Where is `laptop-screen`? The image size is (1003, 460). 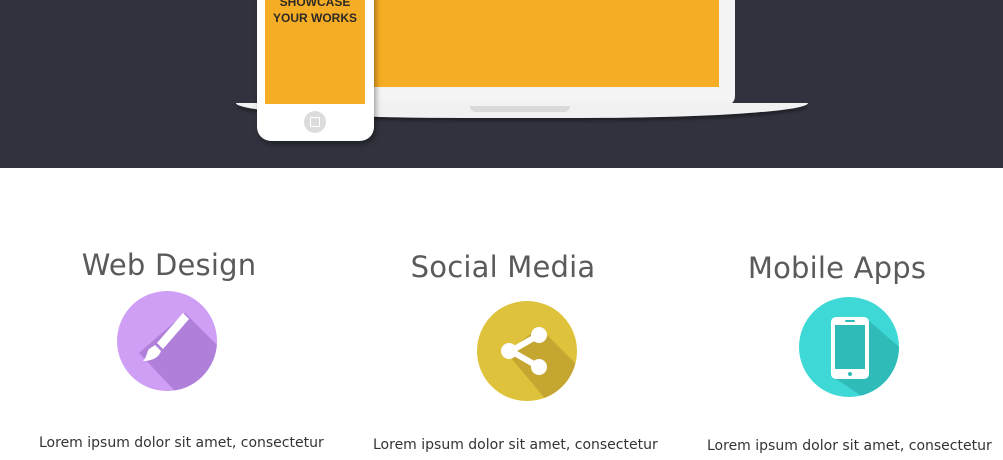
laptop-screen is located at coordinates (545, 43).